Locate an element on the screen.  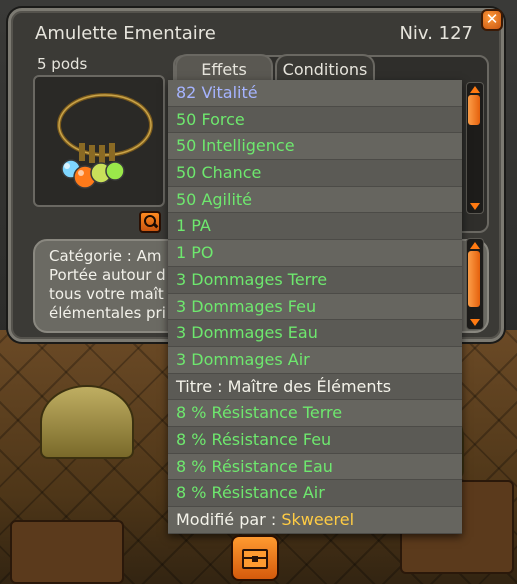
effects-scrollbar is located at coordinates (475, 148).